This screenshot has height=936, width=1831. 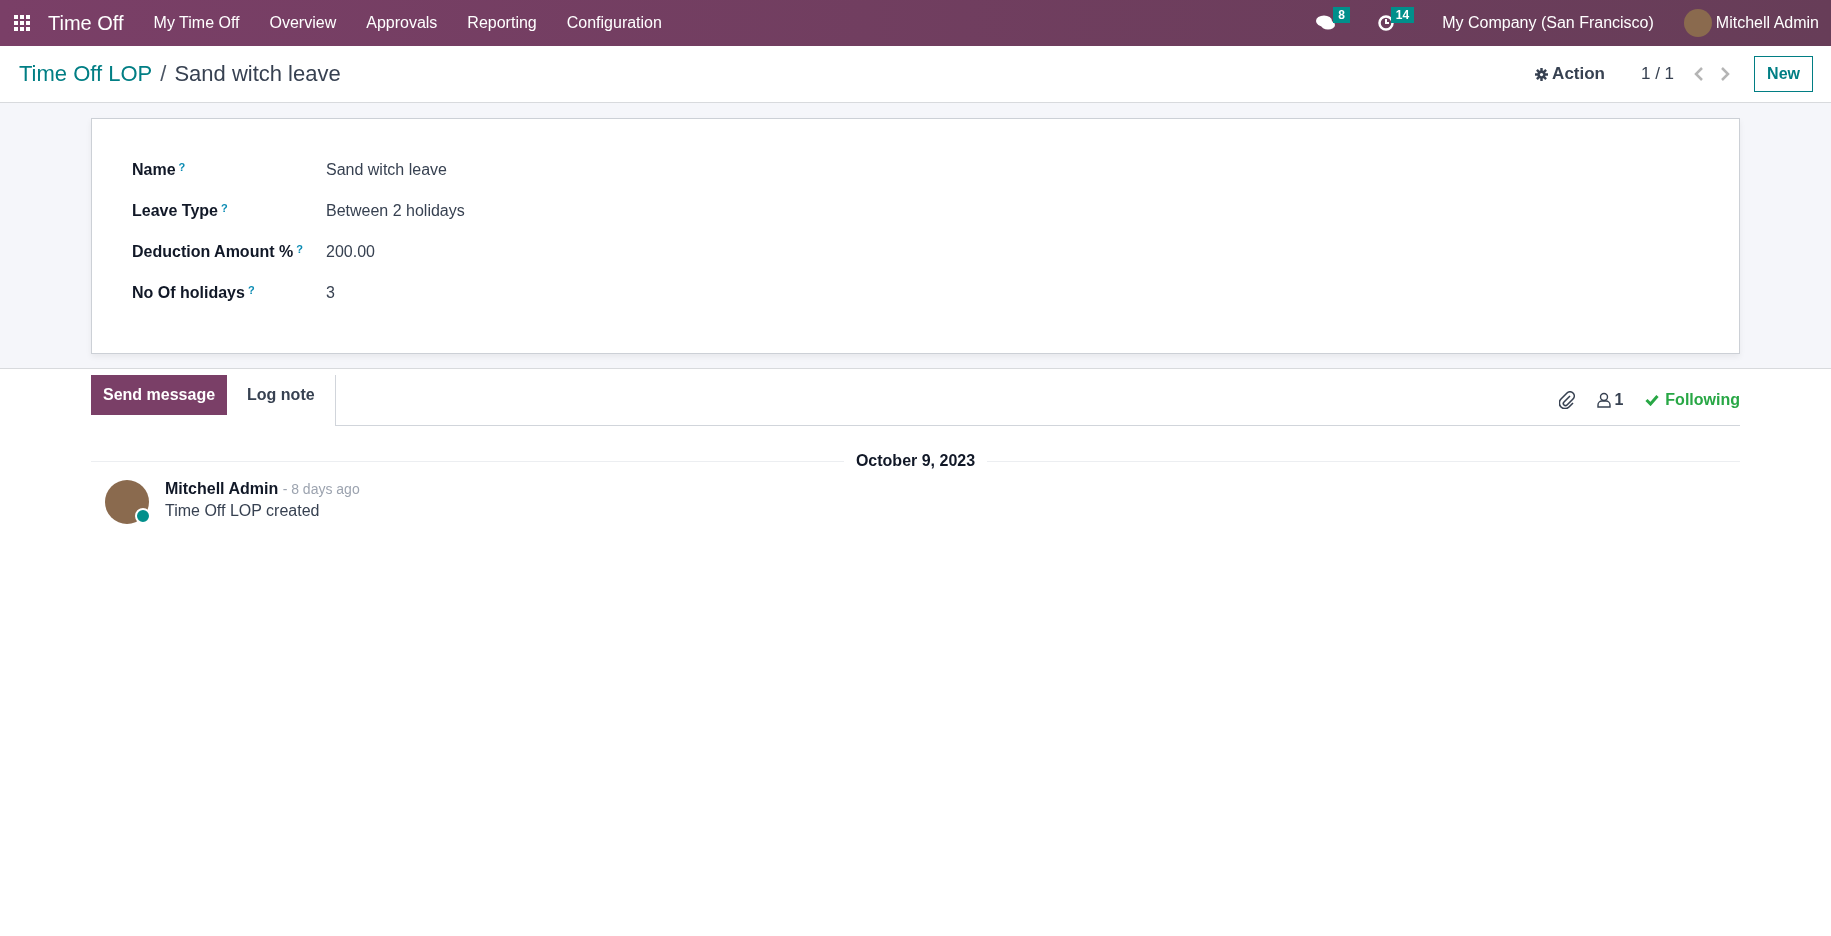 What do you see at coordinates (222, 488) in the screenshot?
I see `message-author: Mitchell Admin` at bounding box center [222, 488].